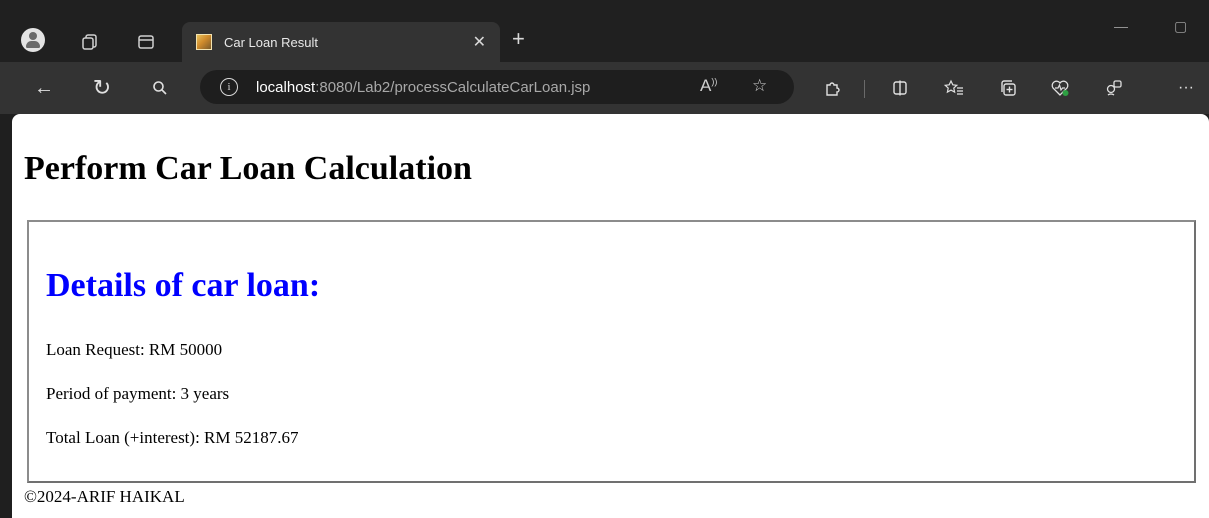 The width and height of the screenshot is (1209, 518). Describe the element at coordinates (1114, 88) in the screenshot. I see `copilot-icon` at that location.